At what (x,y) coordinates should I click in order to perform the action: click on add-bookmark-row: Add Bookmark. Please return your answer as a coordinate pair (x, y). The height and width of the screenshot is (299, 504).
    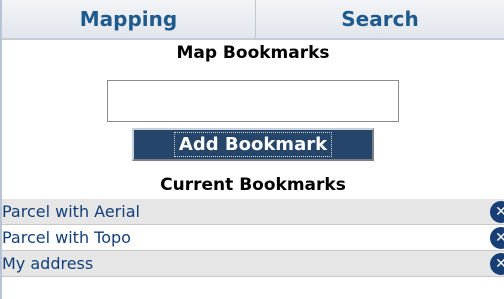
    Looking at the image, I should click on (253, 144).